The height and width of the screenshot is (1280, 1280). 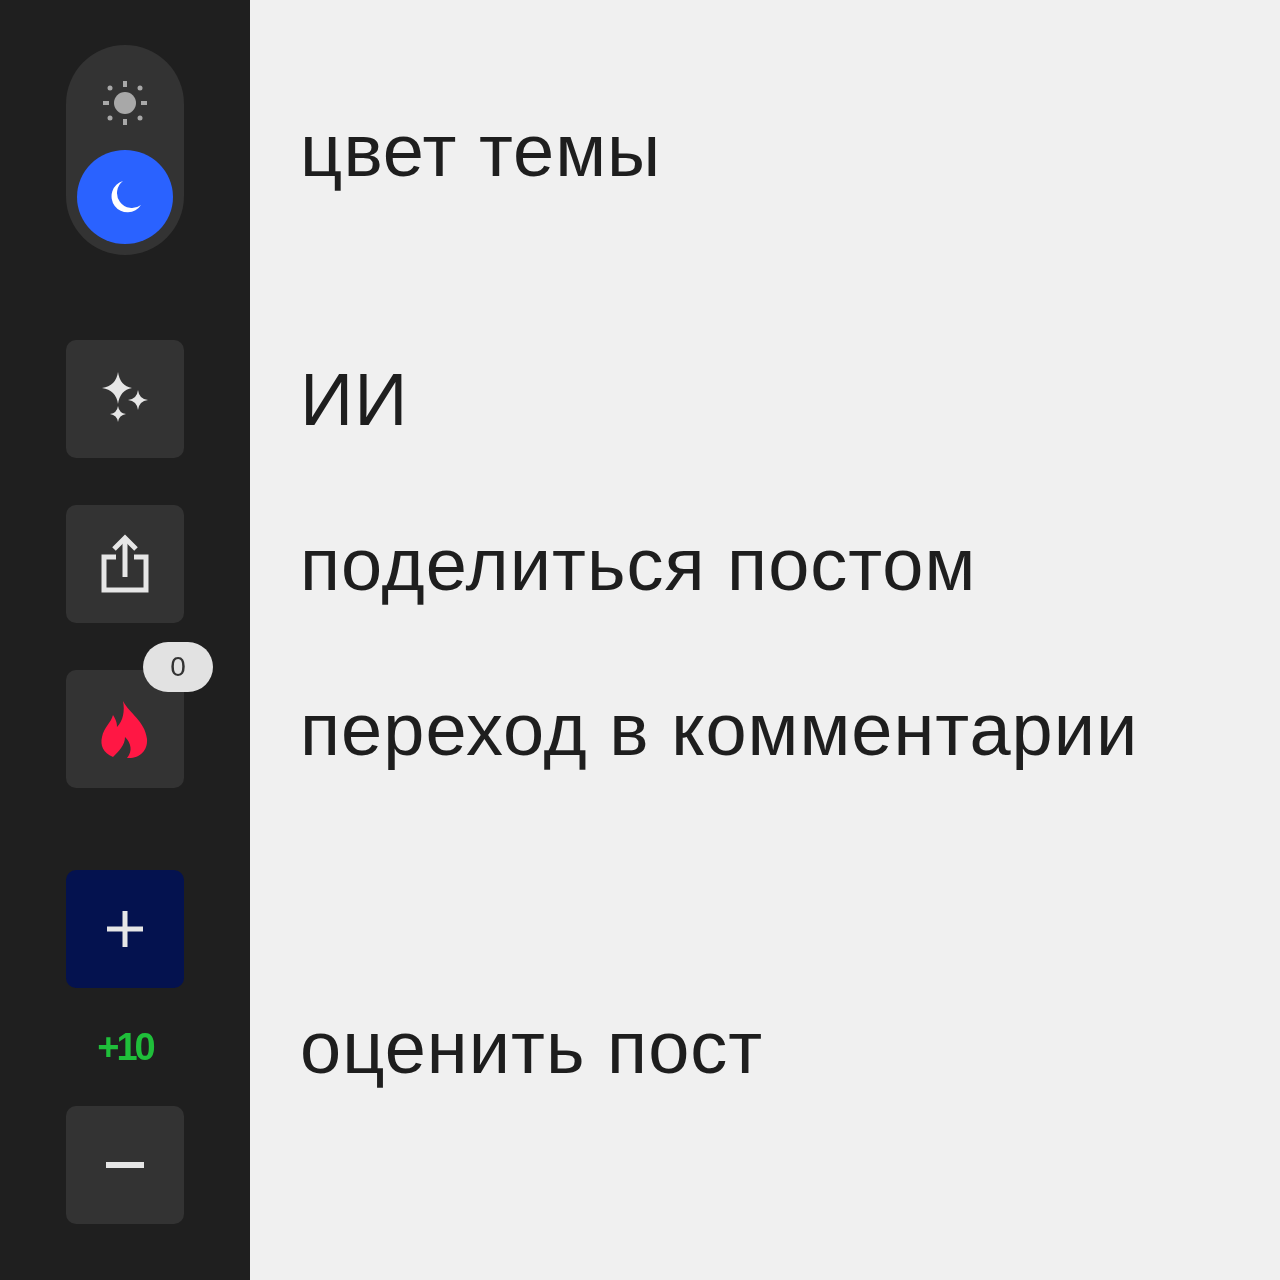 I want to click on share-button, so click(x=125, y=564).